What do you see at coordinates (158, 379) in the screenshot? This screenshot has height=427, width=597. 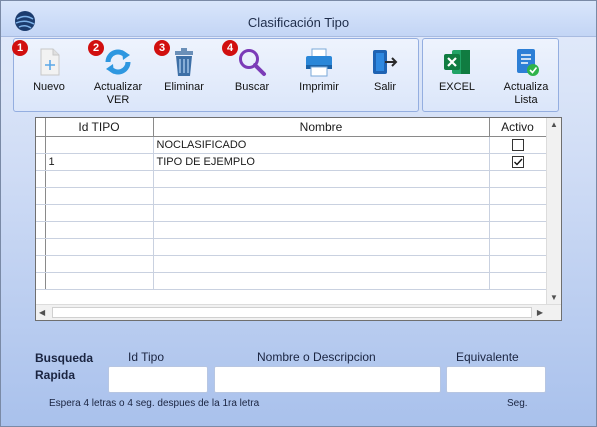 I see `id-tipo-input` at bounding box center [158, 379].